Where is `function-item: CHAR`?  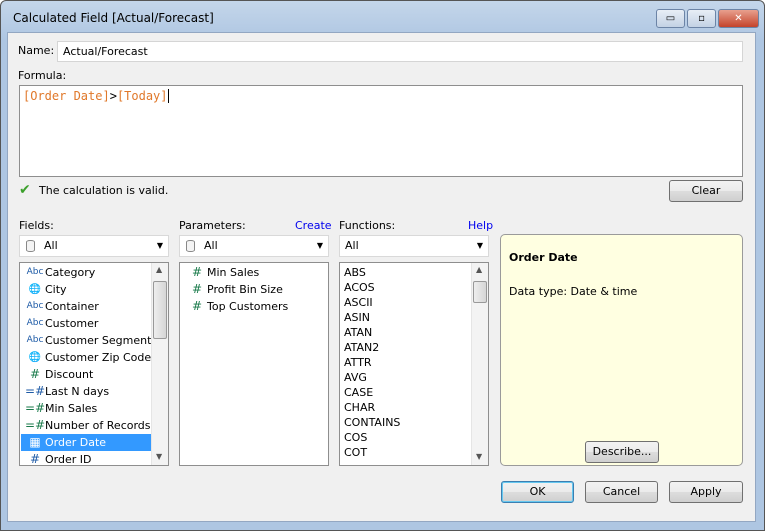
function-item: CHAR is located at coordinates (414, 407).